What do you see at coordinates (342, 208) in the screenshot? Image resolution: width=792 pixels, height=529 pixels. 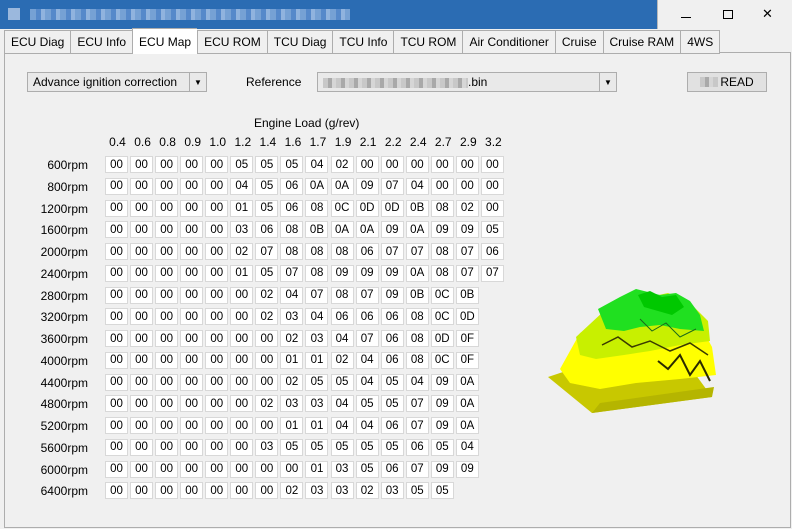 I see `map-cell: 0C` at bounding box center [342, 208].